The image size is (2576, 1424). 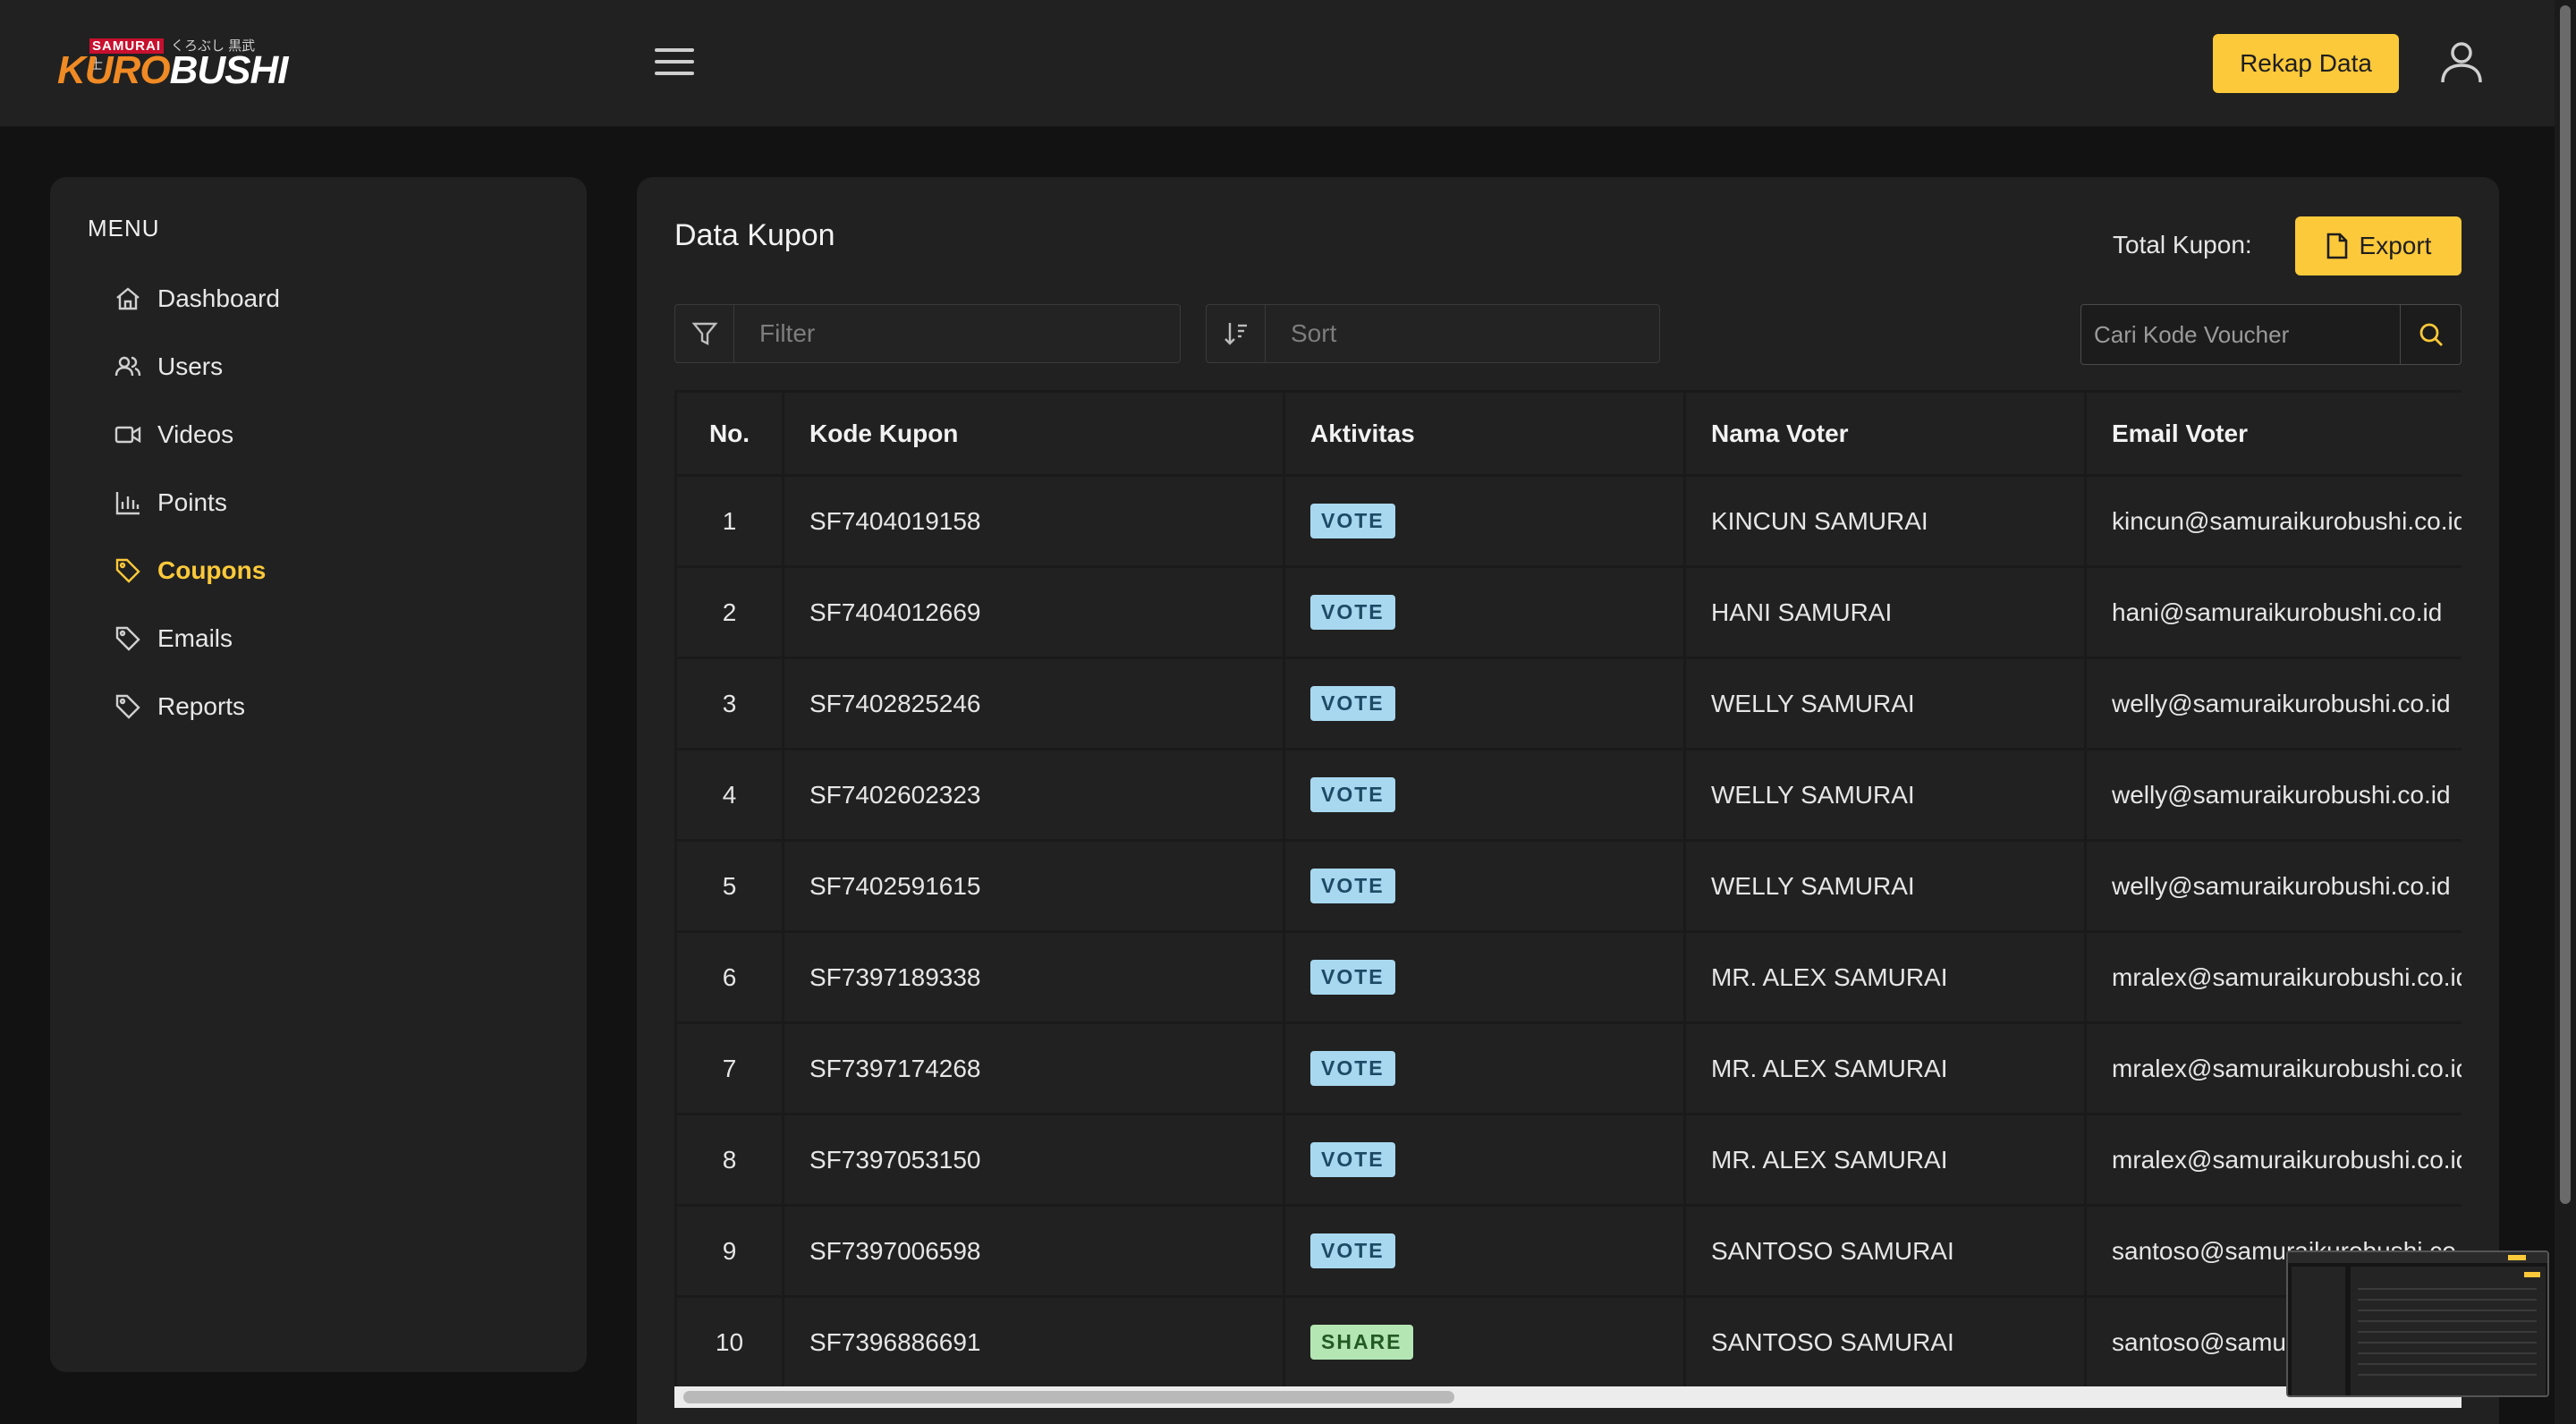 I want to click on column-header-no: No., so click(x=729, y=433).